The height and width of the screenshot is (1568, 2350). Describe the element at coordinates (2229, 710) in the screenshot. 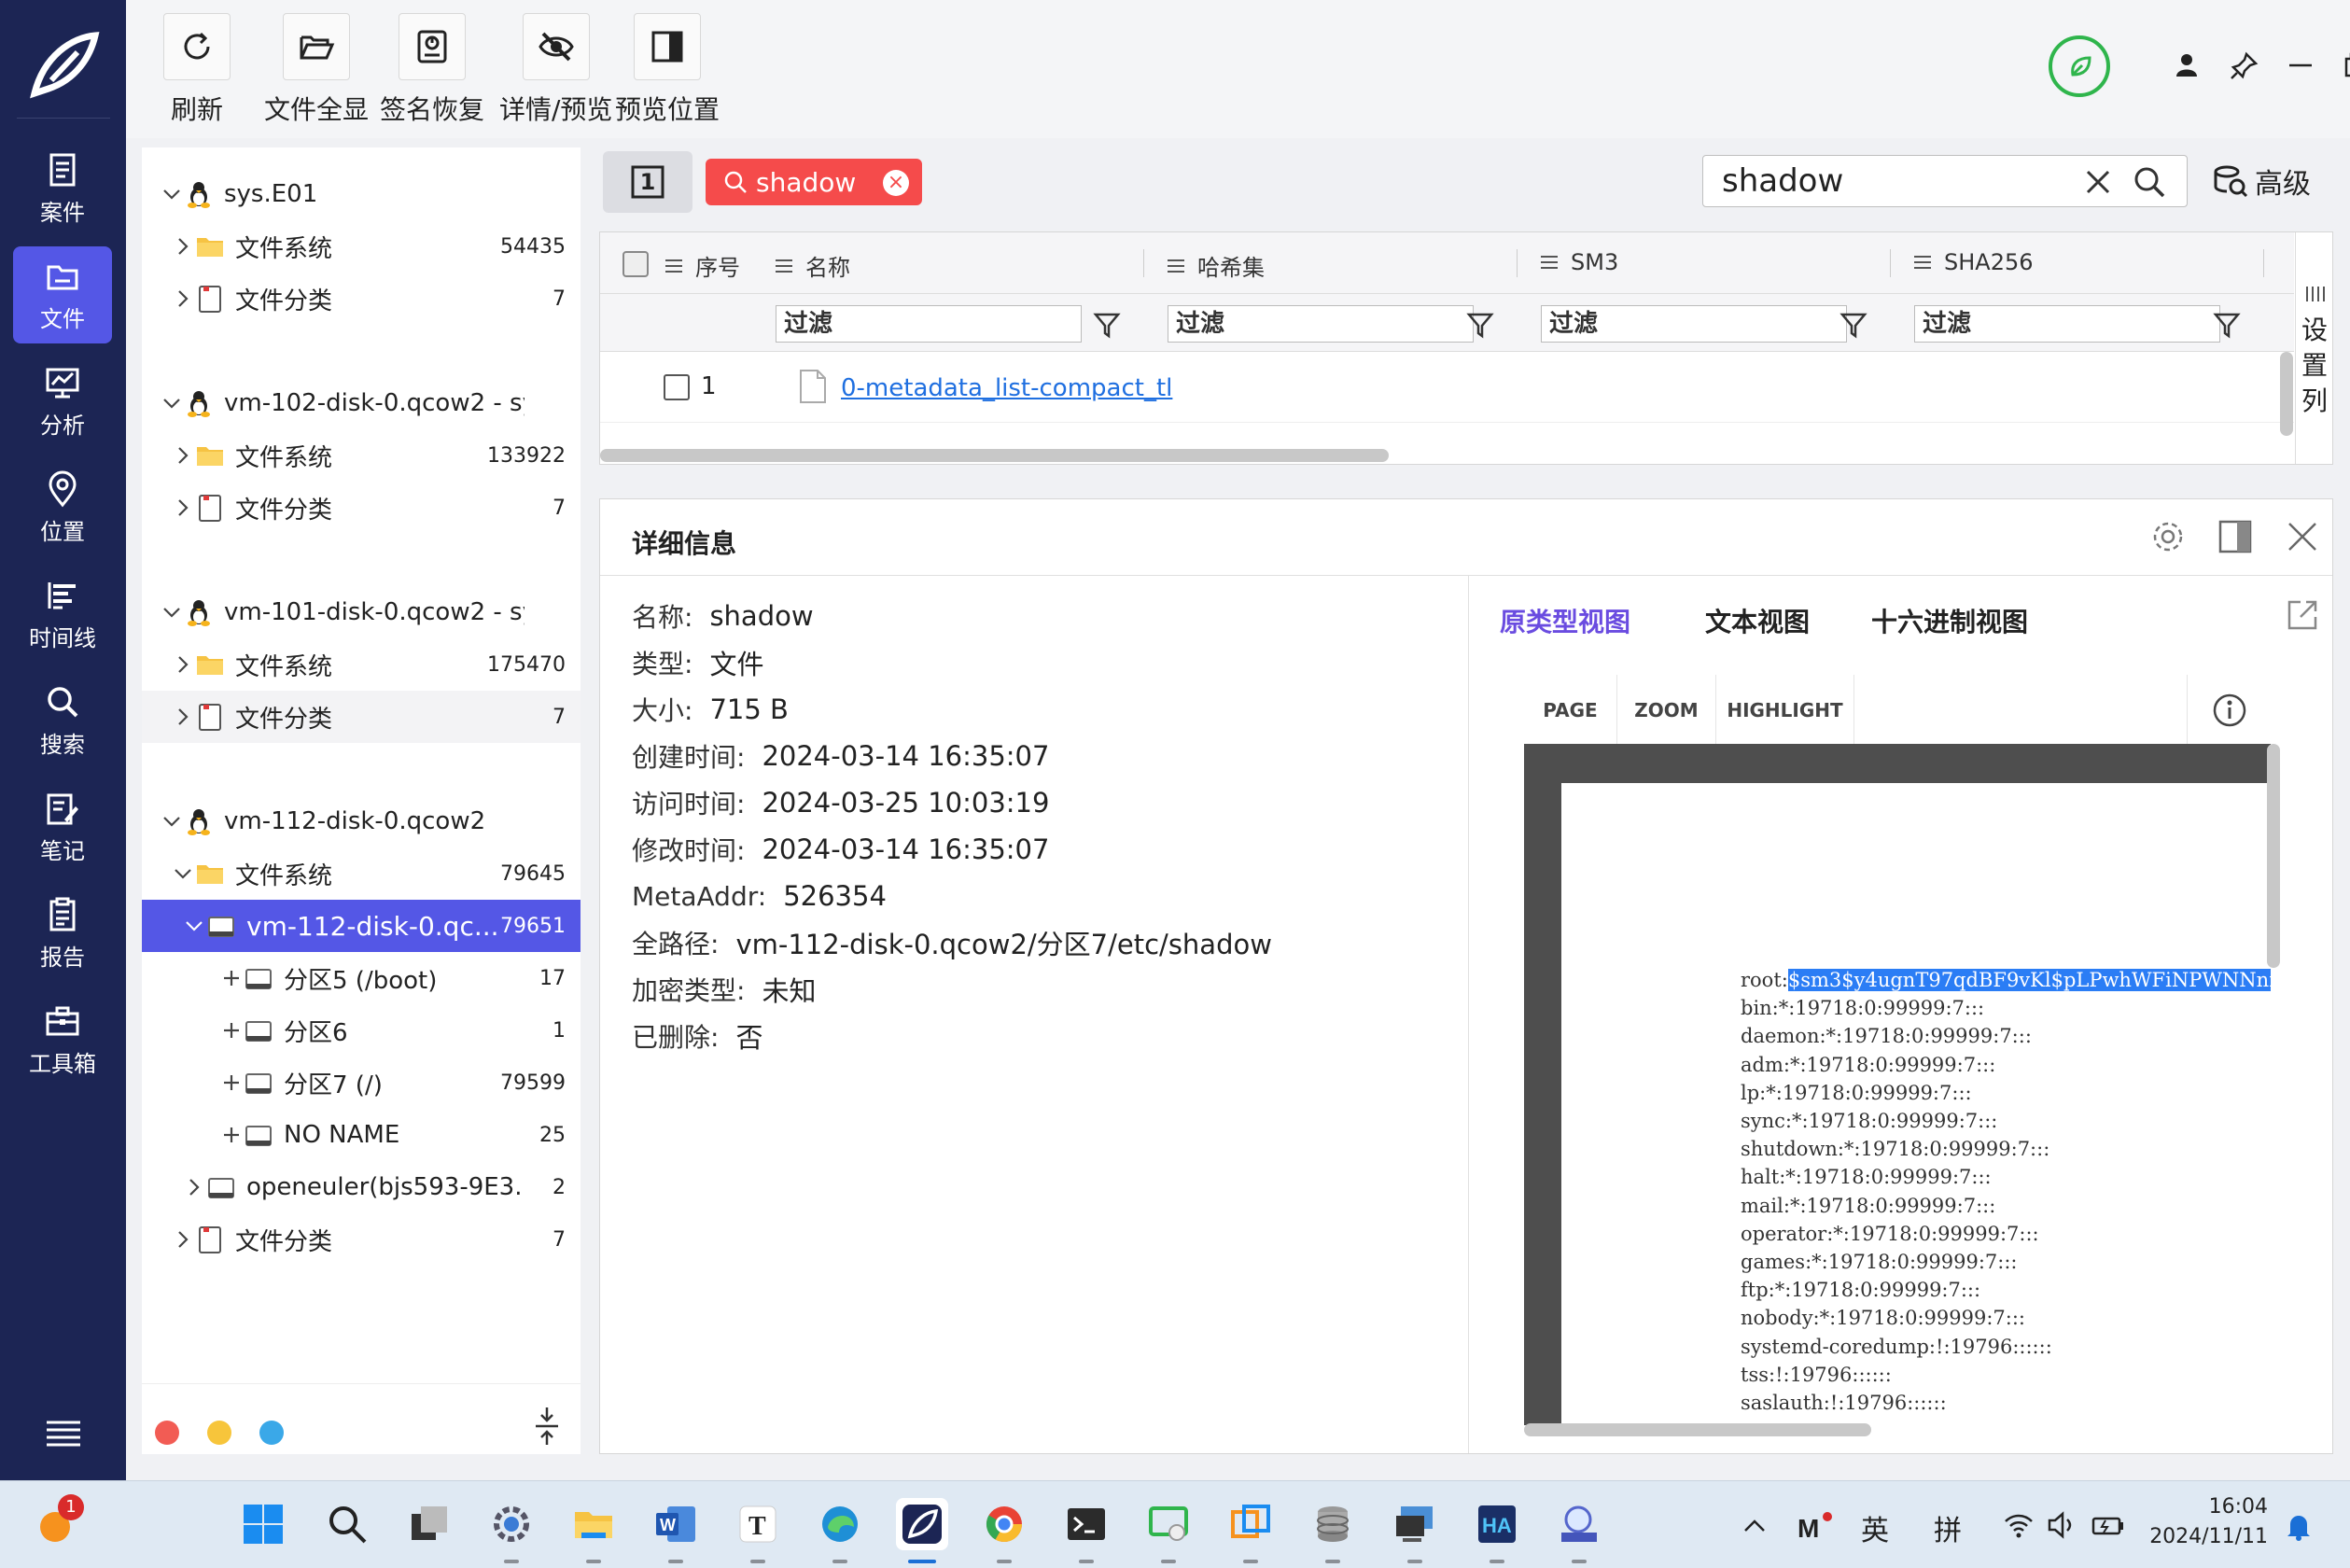

I see `info-button` at that location.